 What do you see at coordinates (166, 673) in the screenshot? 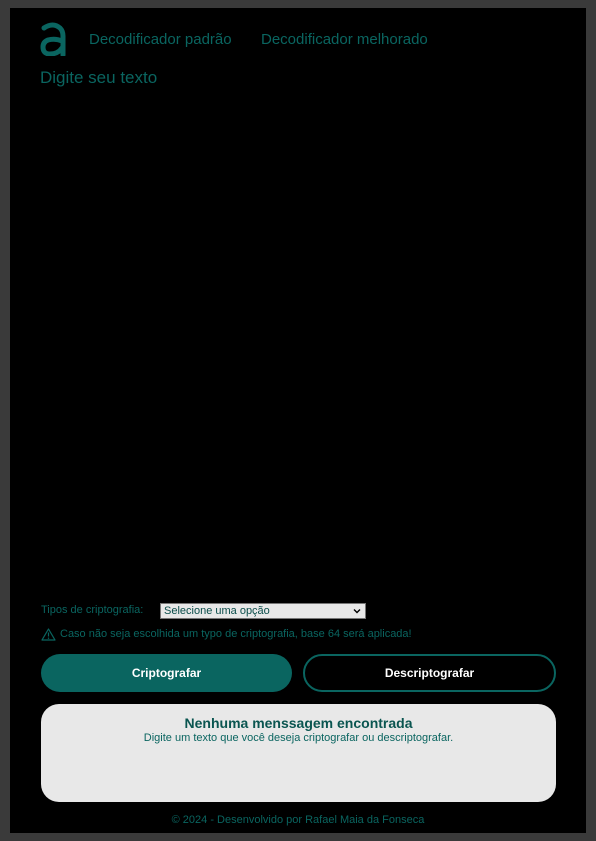
I see `encrypt-button: Criptografar` at bounding box center [166, 673].